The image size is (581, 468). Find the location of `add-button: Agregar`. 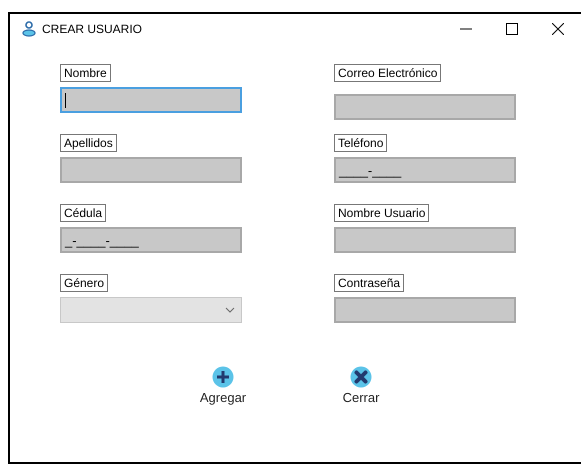

add-button: Agregar is located at coordinates (223, 385).